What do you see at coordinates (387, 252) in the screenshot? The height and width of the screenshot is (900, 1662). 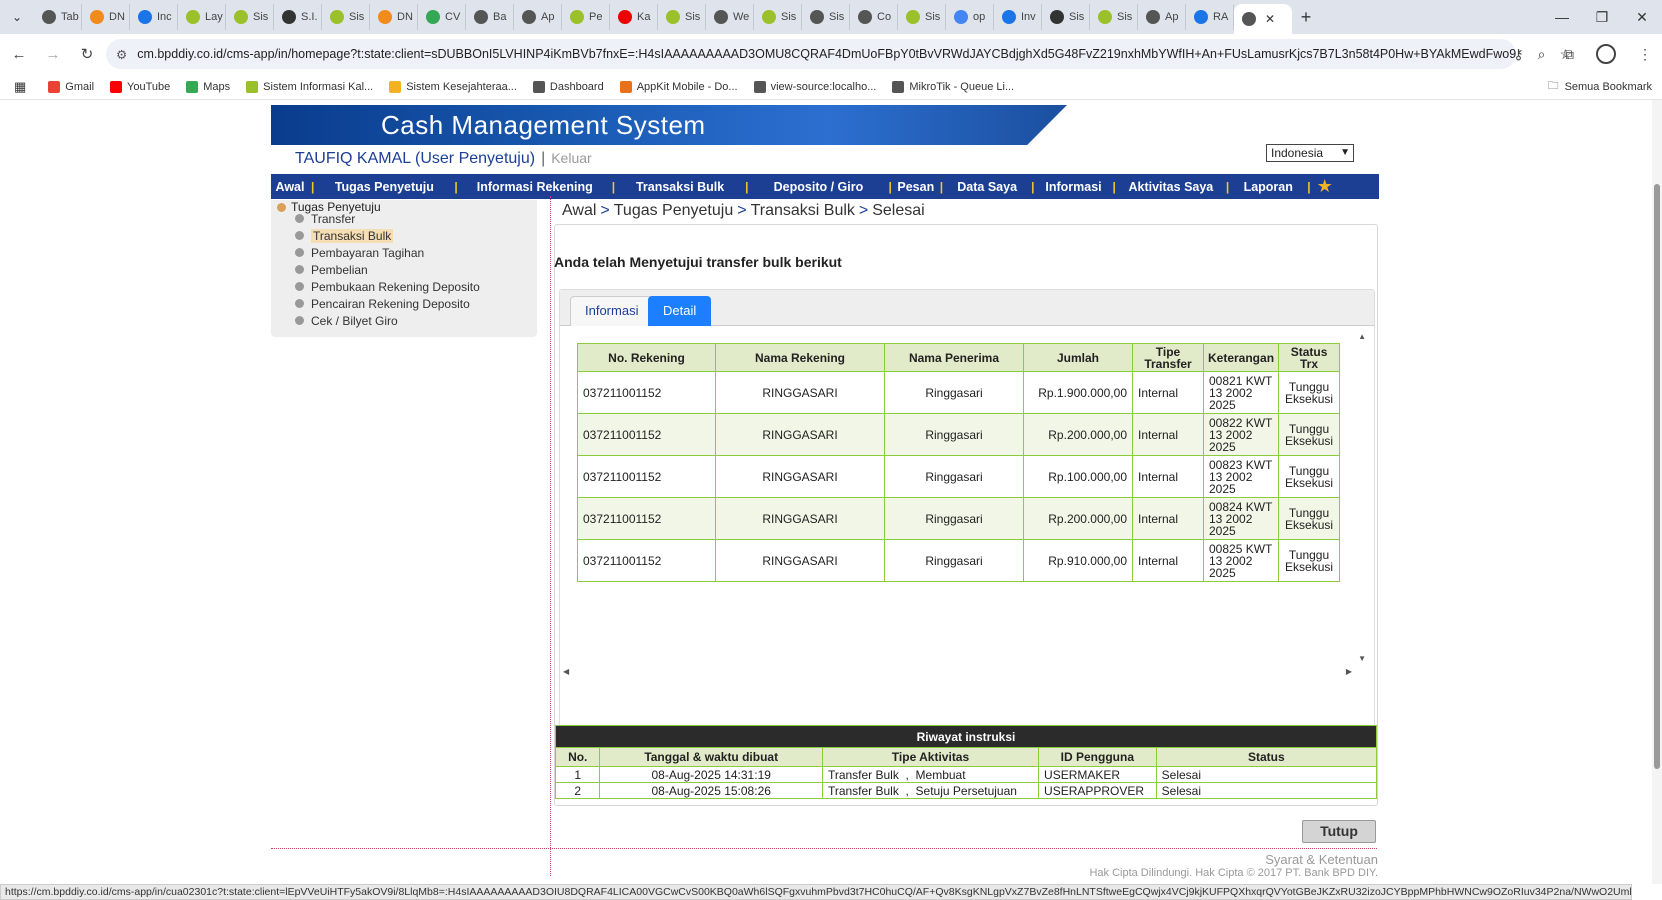 I see `sidebar-item: Pembayaran Tagihan` at bounding box center [387, 252].